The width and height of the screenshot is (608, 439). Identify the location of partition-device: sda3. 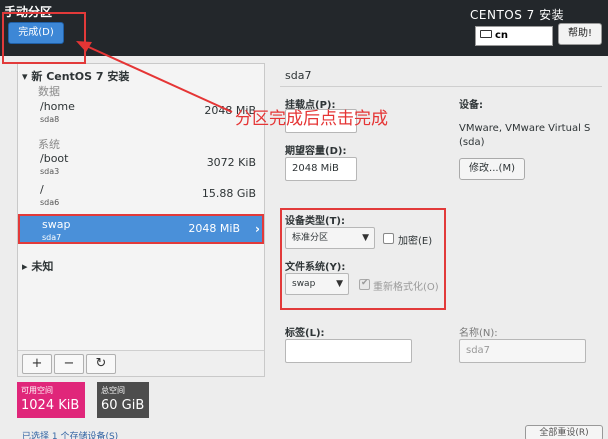
(50, 171).